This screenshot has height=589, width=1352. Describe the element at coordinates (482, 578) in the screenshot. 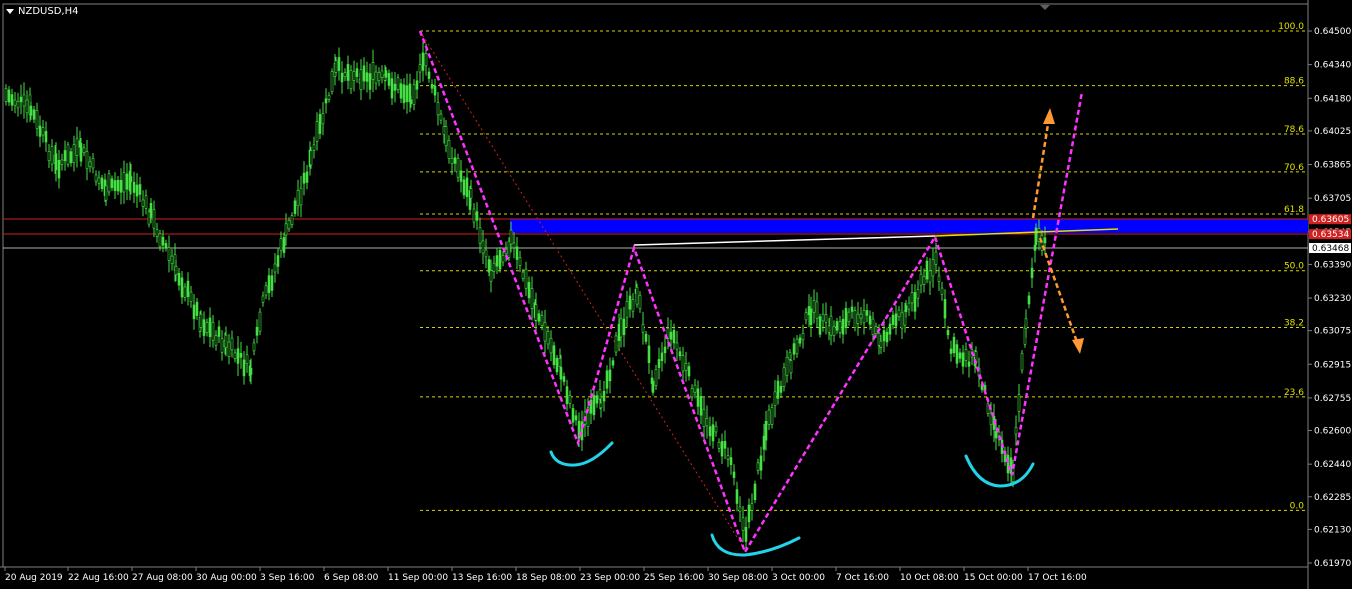

I see `time-axis-label: 13 Sep 16:00` at that location.